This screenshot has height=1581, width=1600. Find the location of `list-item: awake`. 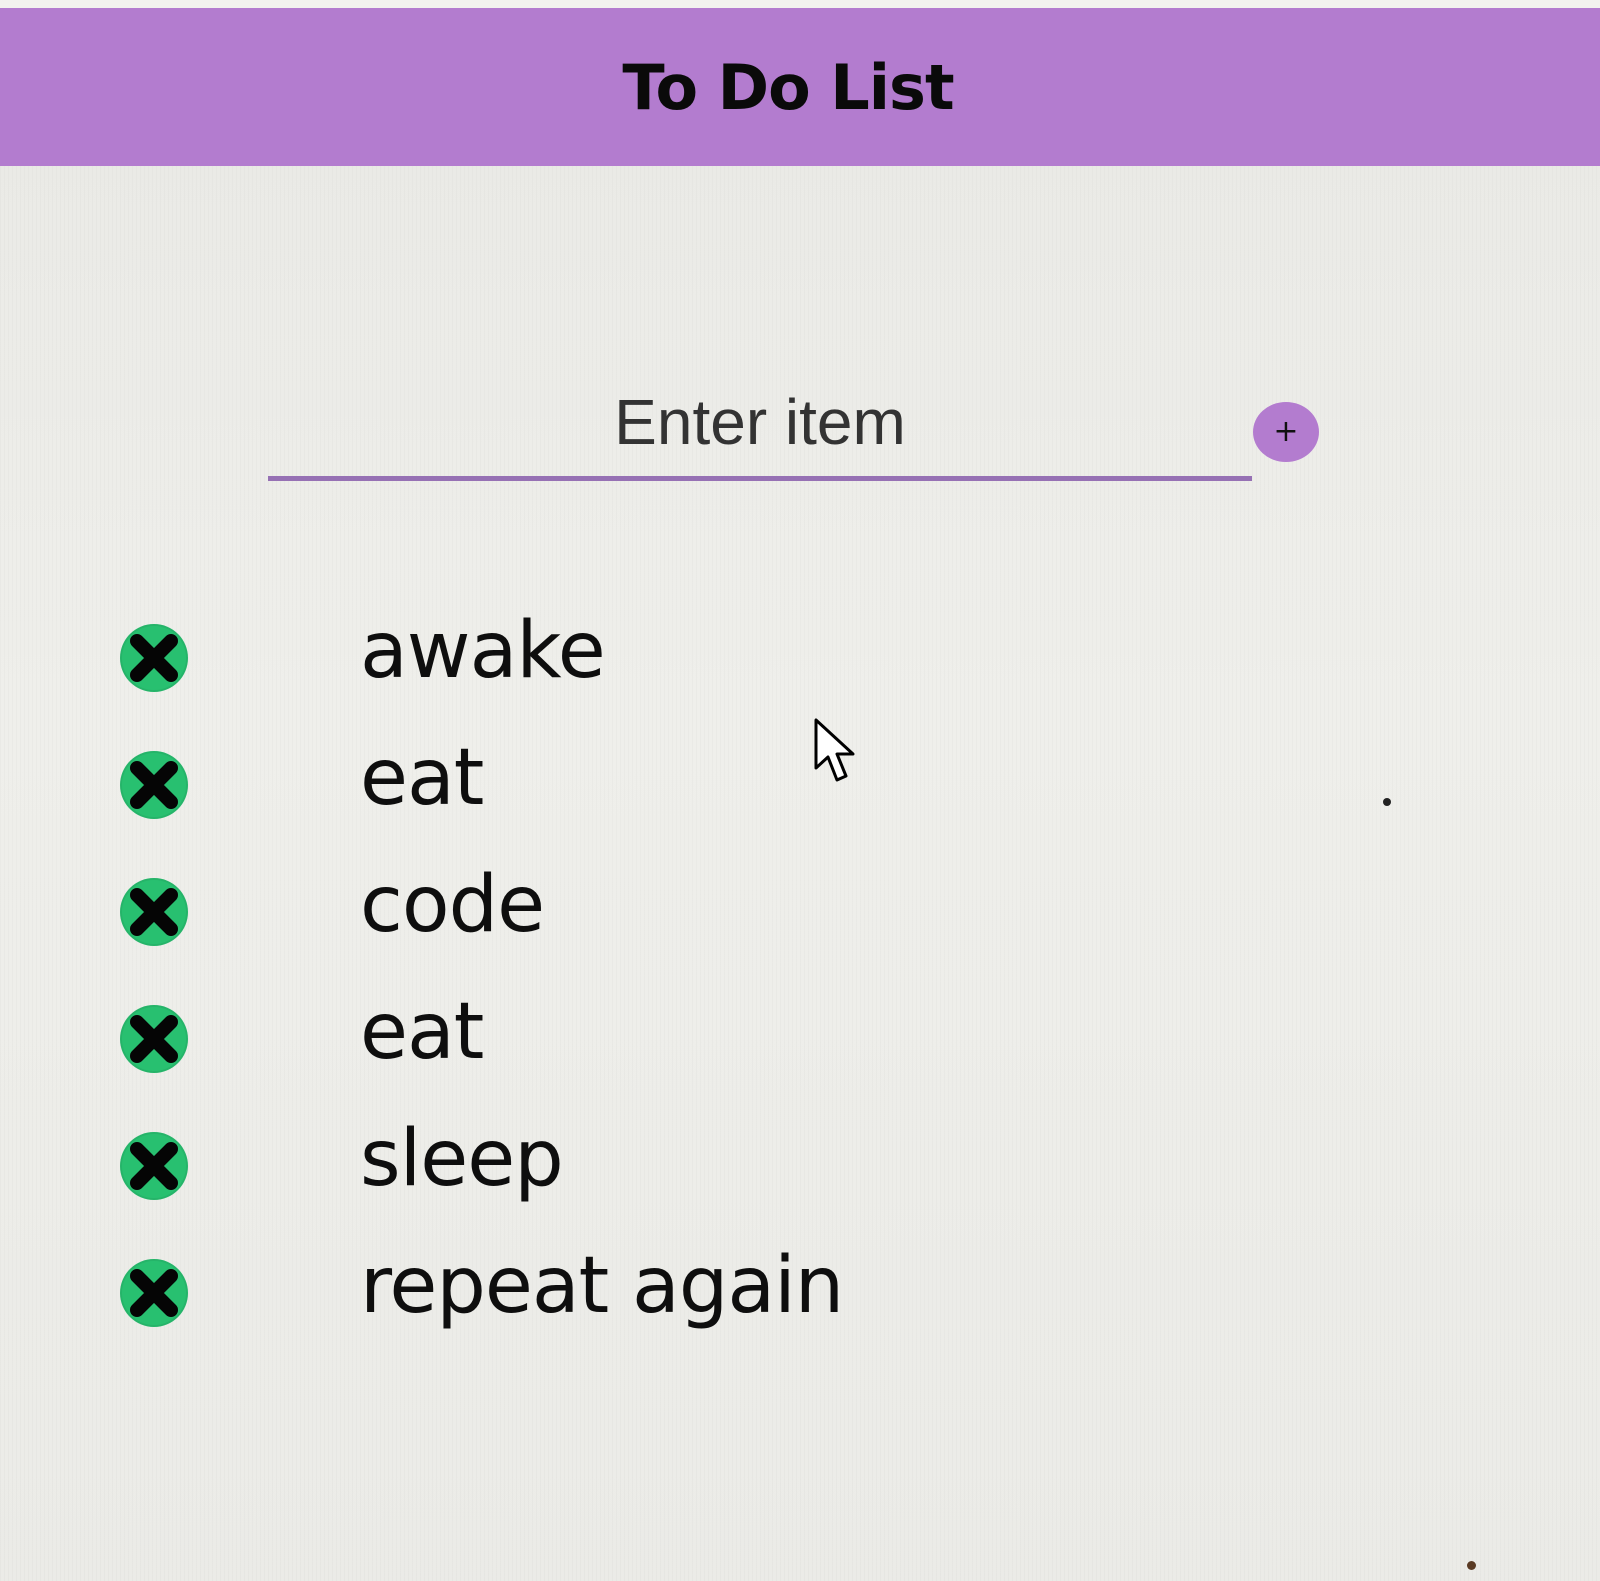

list-item: awake is located at coordinates (670, 657).